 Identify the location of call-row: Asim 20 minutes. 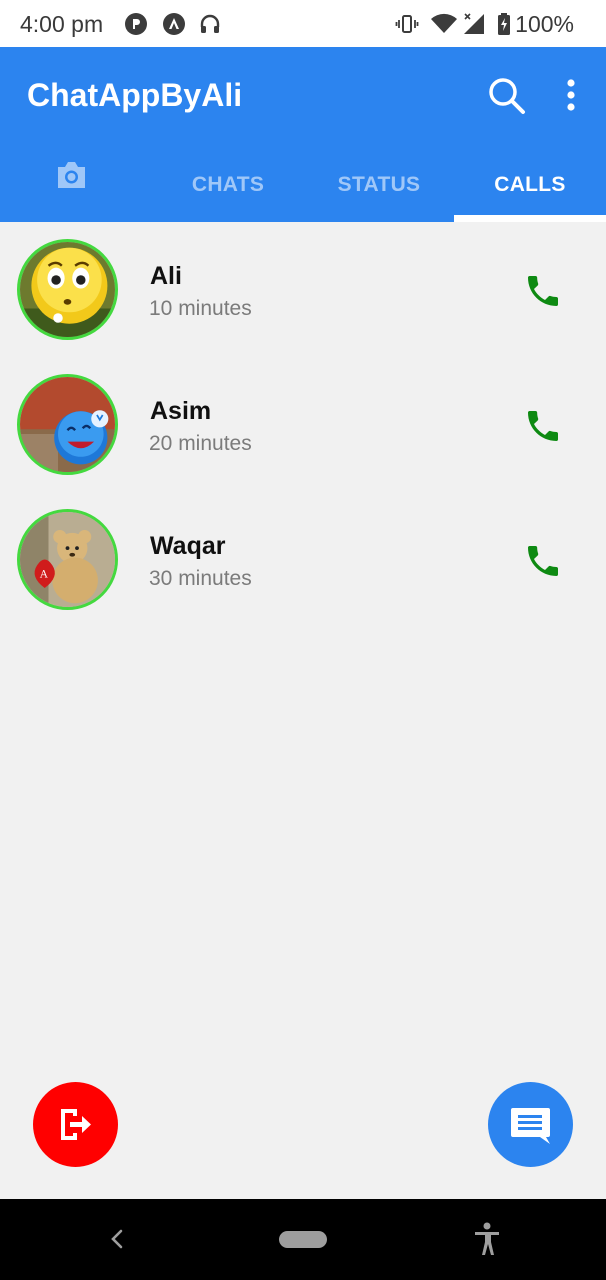
(303, 424).